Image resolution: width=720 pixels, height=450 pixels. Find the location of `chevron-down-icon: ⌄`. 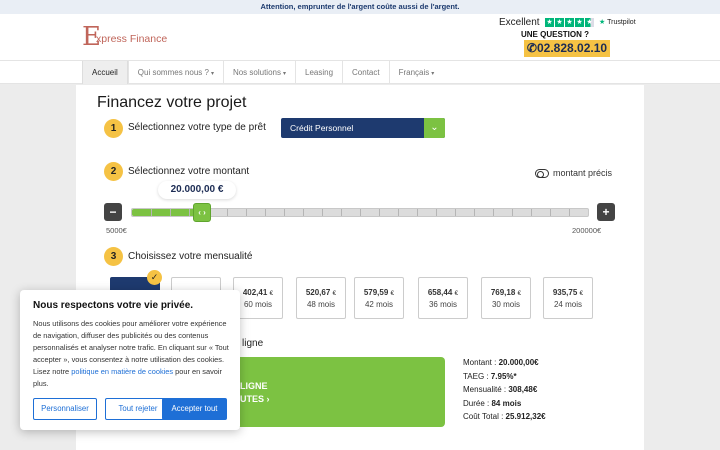

chevron-down-icon: ⌄ is located at coordinates (434, 128).